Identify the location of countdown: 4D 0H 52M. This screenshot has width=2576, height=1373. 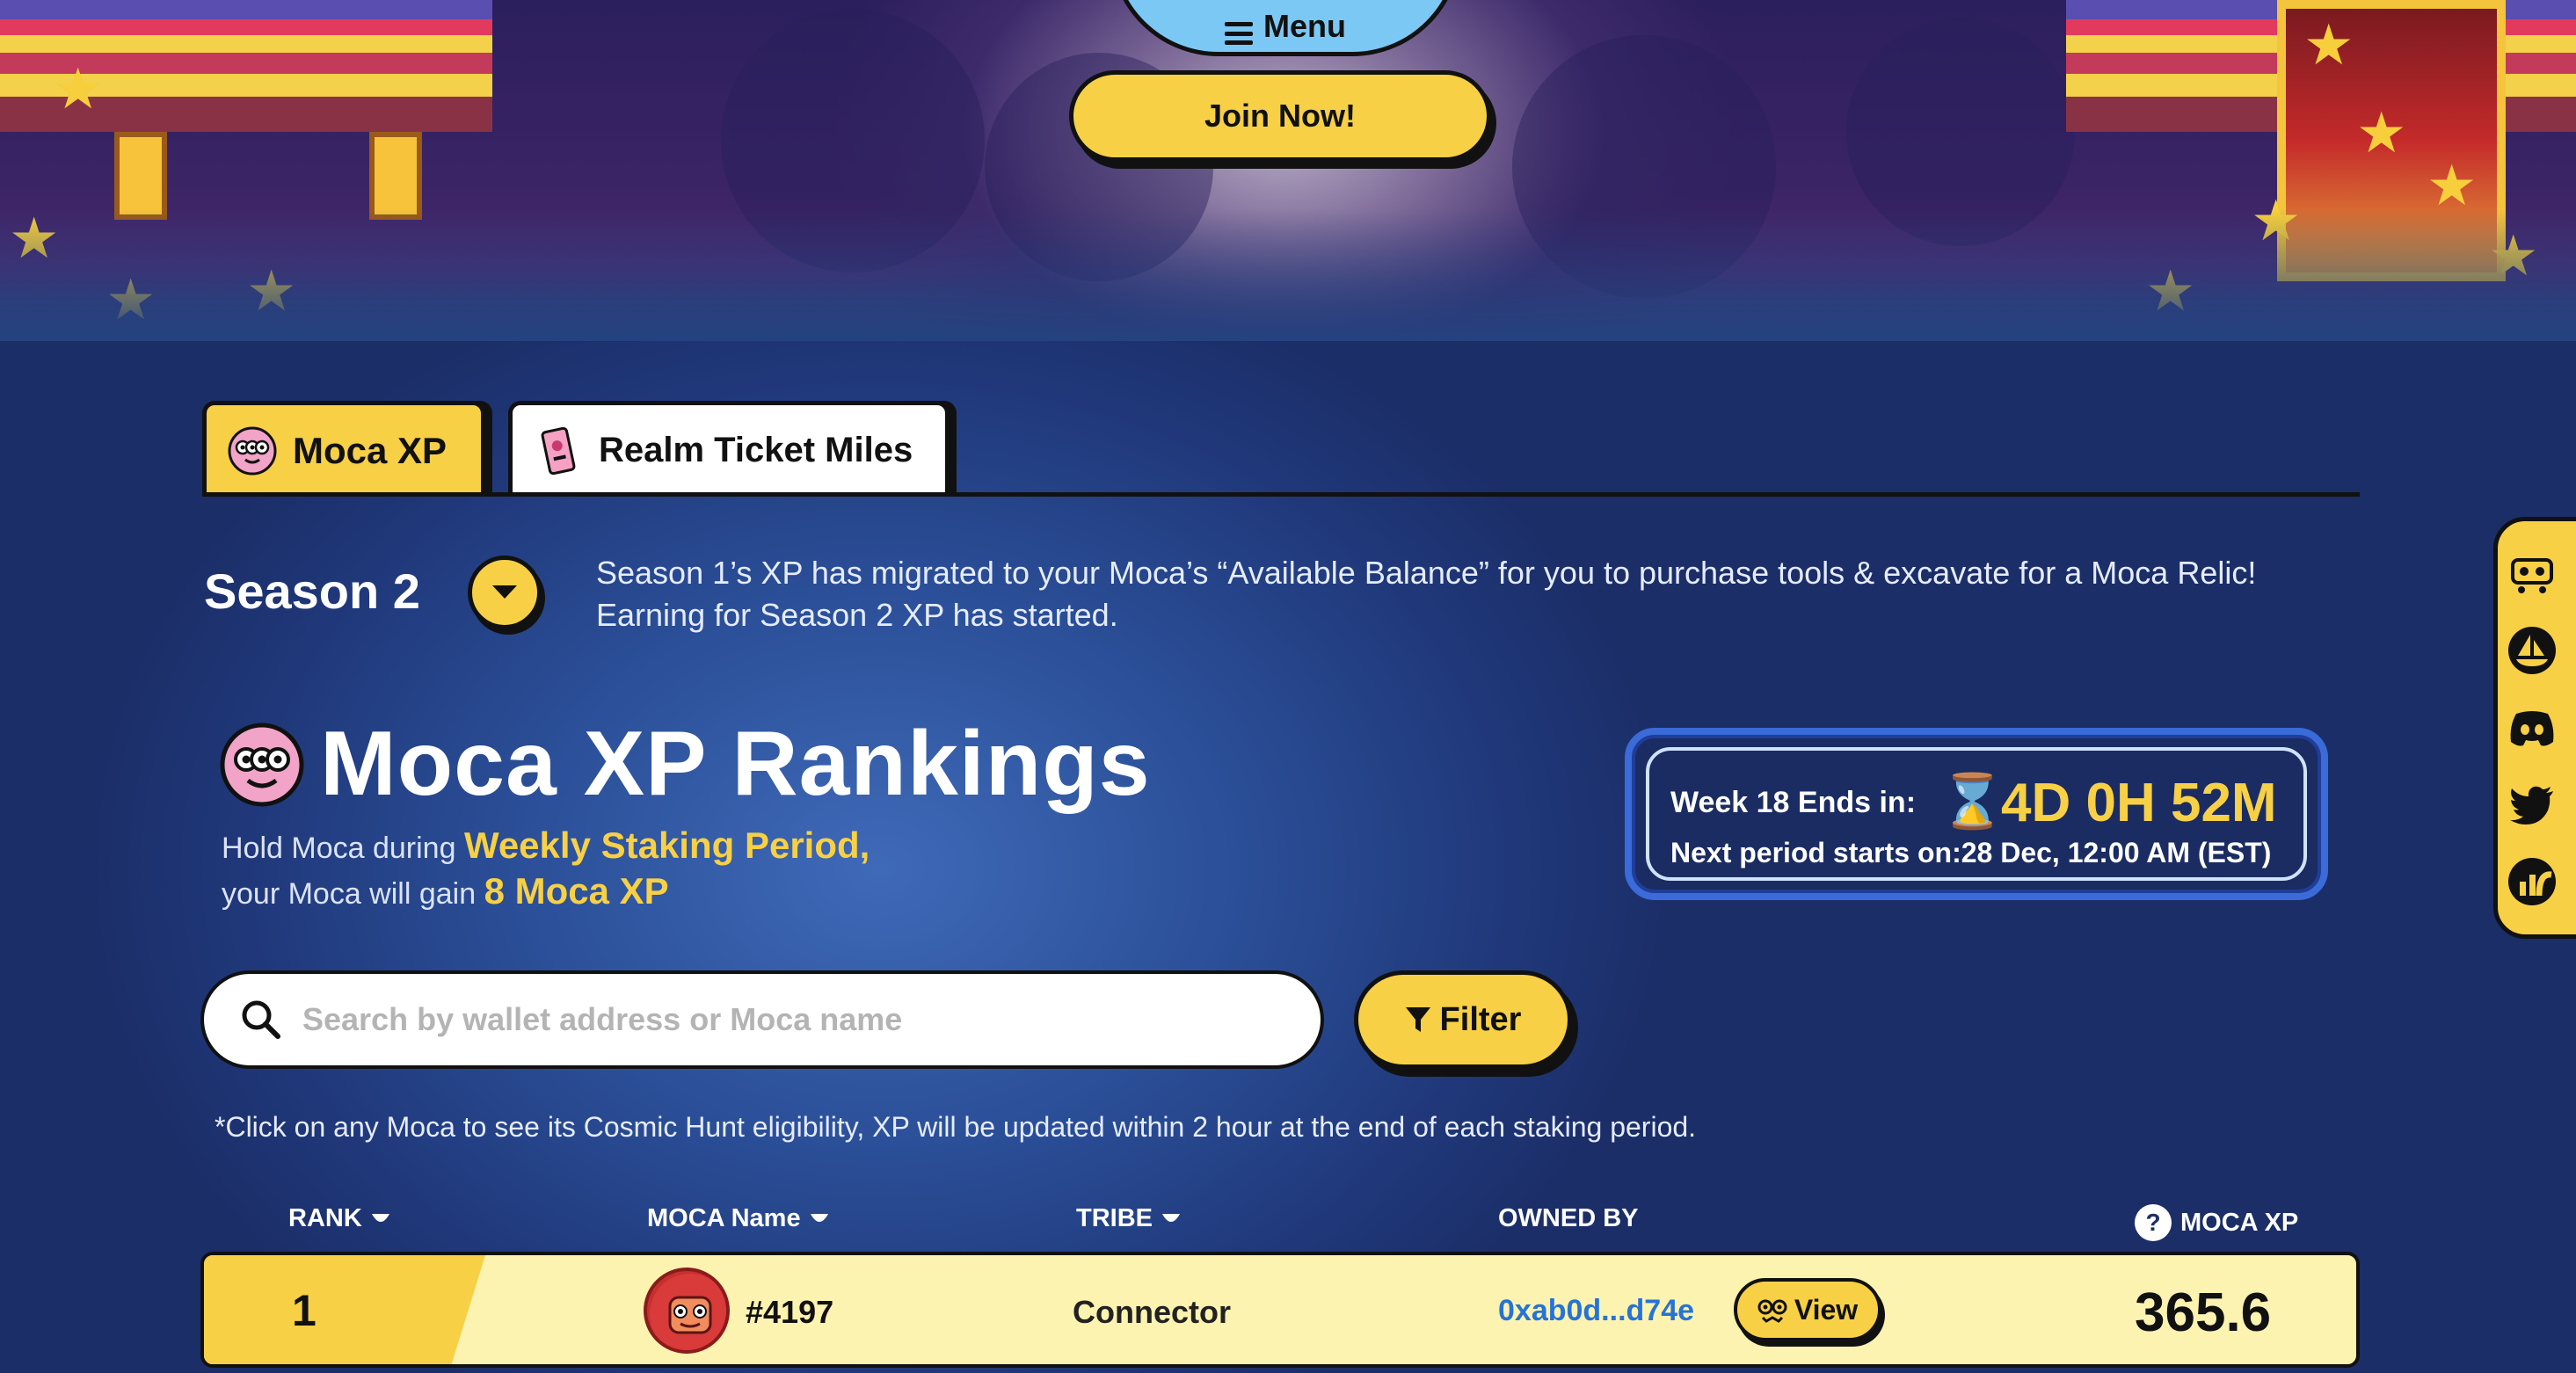
(2139, 803).